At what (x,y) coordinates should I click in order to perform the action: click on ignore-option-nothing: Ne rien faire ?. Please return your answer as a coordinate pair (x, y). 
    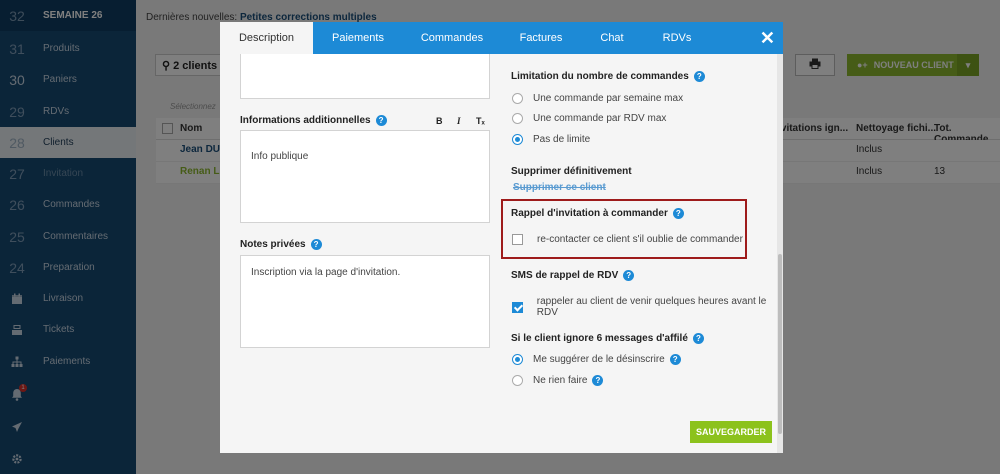
    Looking at the image, I should click on (558, 380).